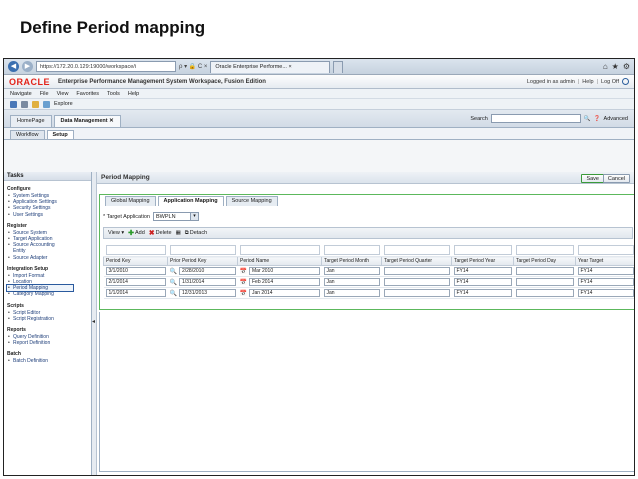 The width and height of the screenshot is (638, 479). I want to click on tab-homepage: HomePage, so click(31, 121).